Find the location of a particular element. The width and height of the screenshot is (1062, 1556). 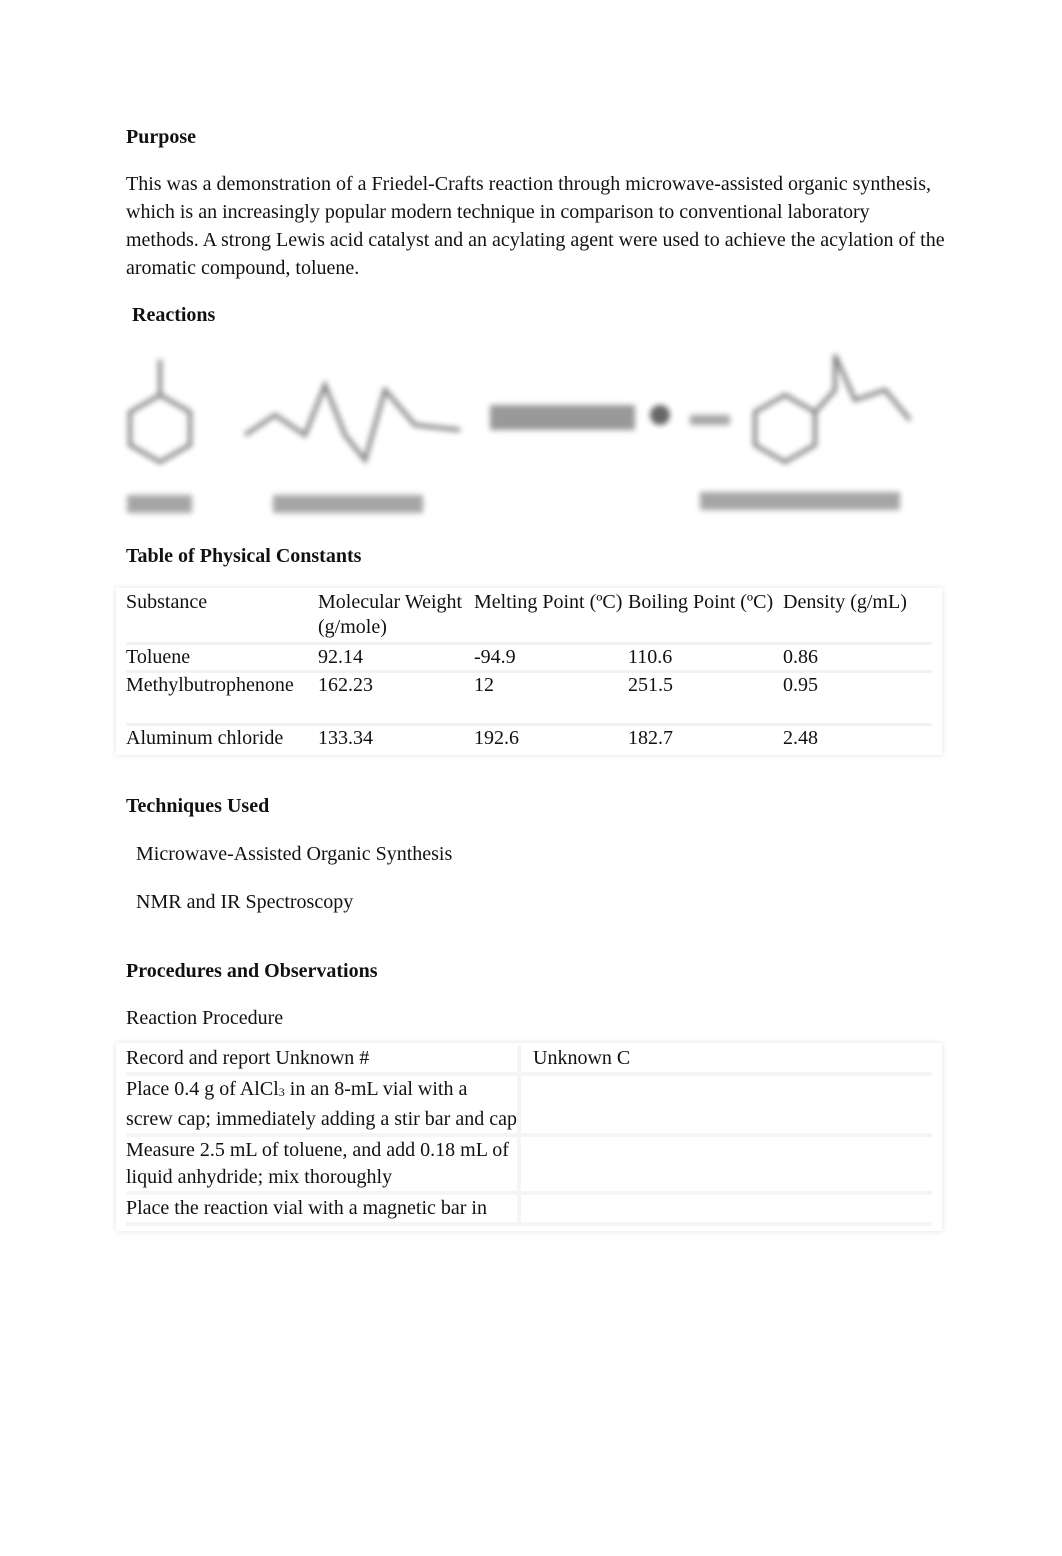

cell: 0.86 is located at coordinates (857, 658).